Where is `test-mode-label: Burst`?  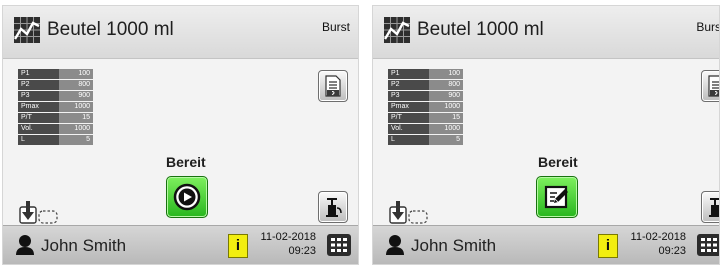
test-mode-label: Burst is located at coordinates (335, 27).